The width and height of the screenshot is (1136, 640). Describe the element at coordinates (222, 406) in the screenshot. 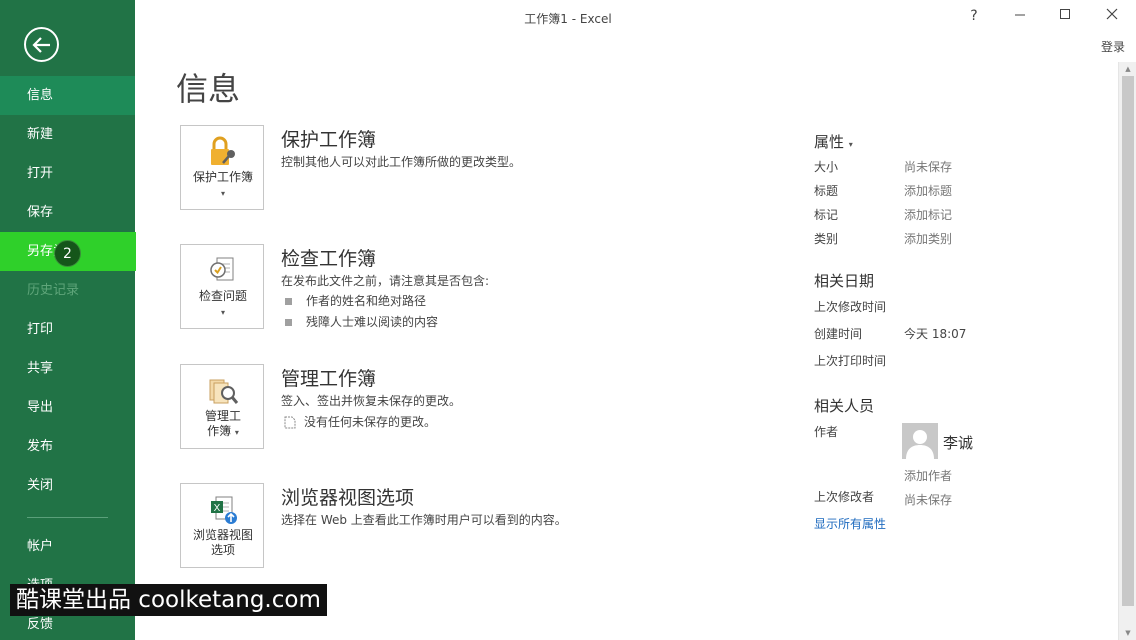

I see `manage-workbook-button: 管理工 作簿 ▾` at that location.